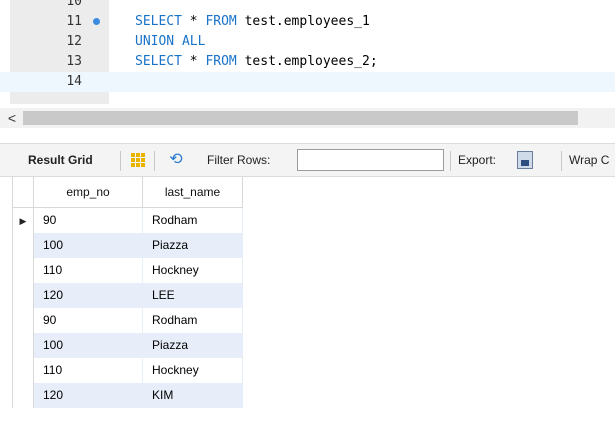 Image resolution: width=615 pixels, height=438 pixels. What do you see at coordinates (307, 42) in the screenshot?
I see `editor-line: 12 UNION ALL` at bounding box center [307, 42].